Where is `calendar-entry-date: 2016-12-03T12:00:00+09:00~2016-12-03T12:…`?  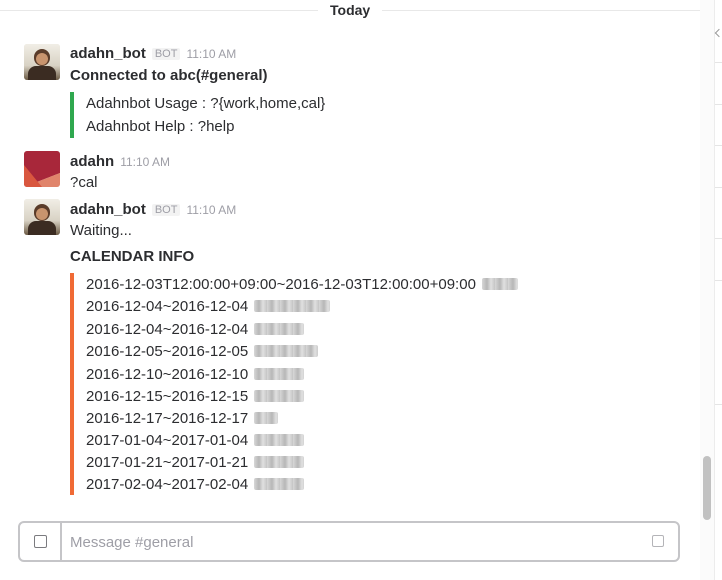
calendar-entry-date: 2016-12-03T12:00:00+09:00~2016-12-03T12:… is located at coordinates (281, 284).